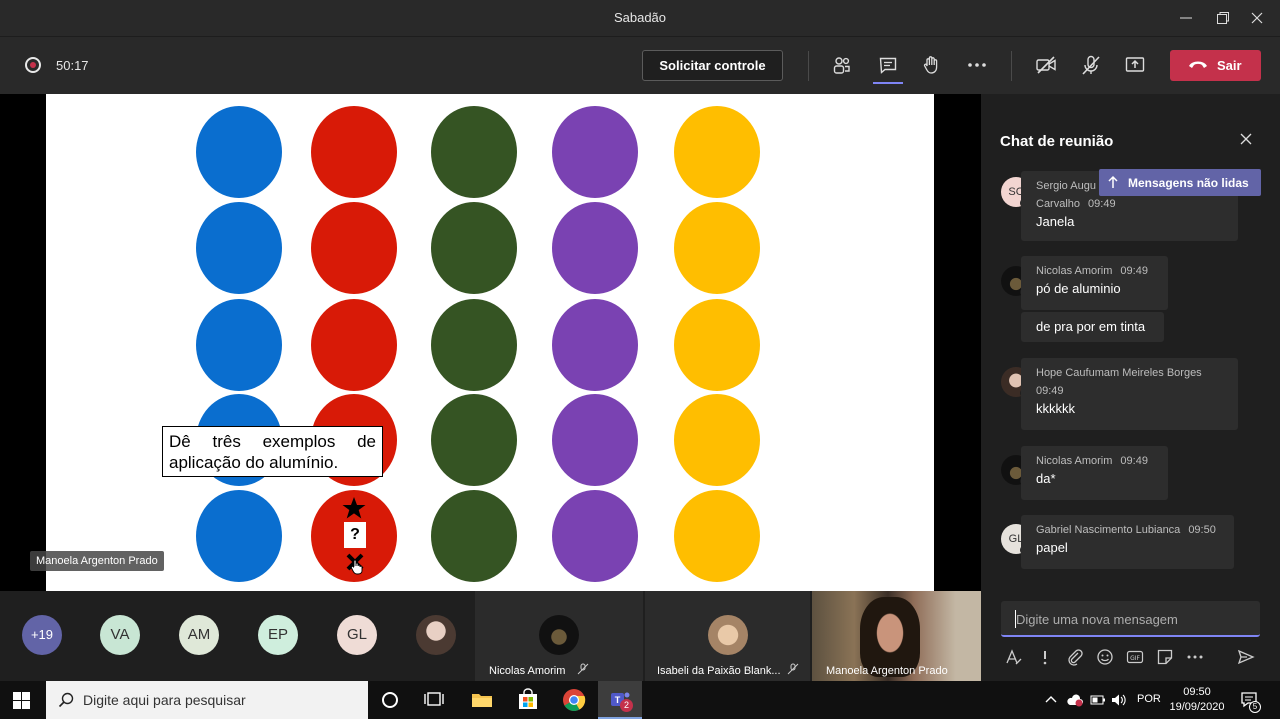 The image size is (1280, 719). I want to click on message-sender: Gabriel Nascimento Lubianca, so click(1108, 530).